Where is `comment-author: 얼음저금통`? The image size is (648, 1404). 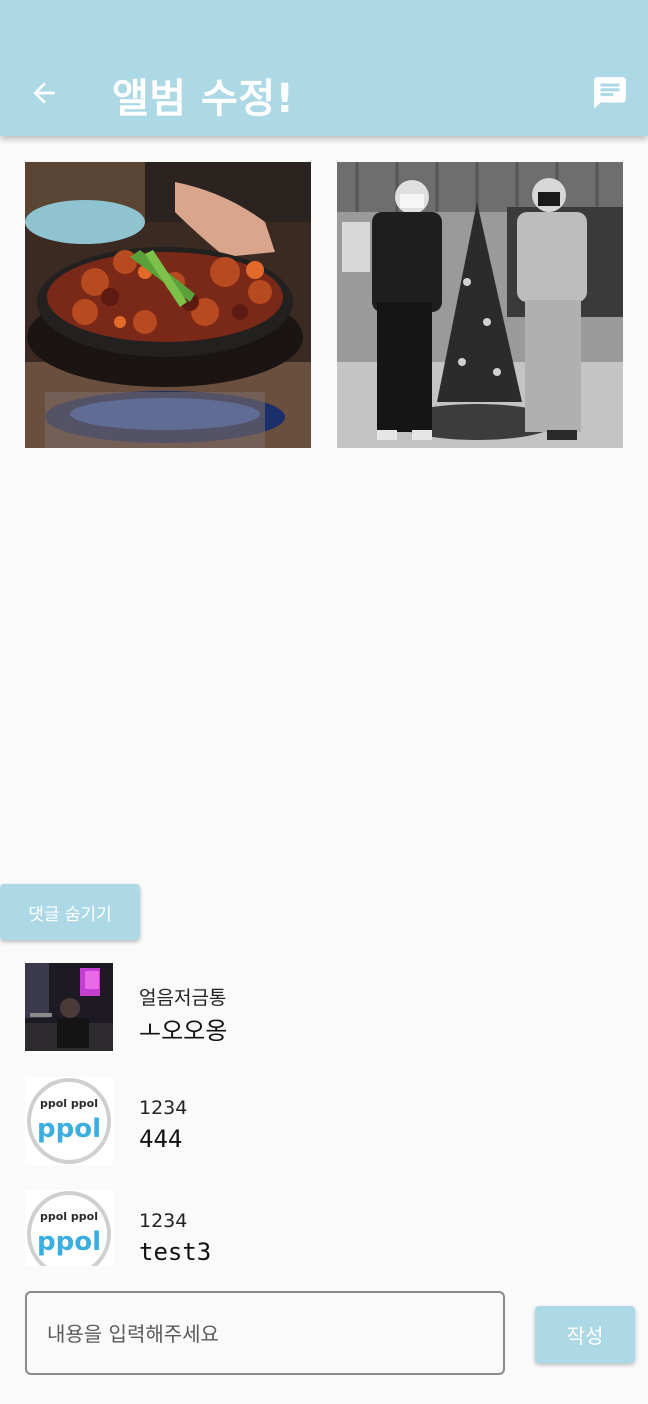 comment-author: 얼음저금통 is located at coordinates (183, 998).